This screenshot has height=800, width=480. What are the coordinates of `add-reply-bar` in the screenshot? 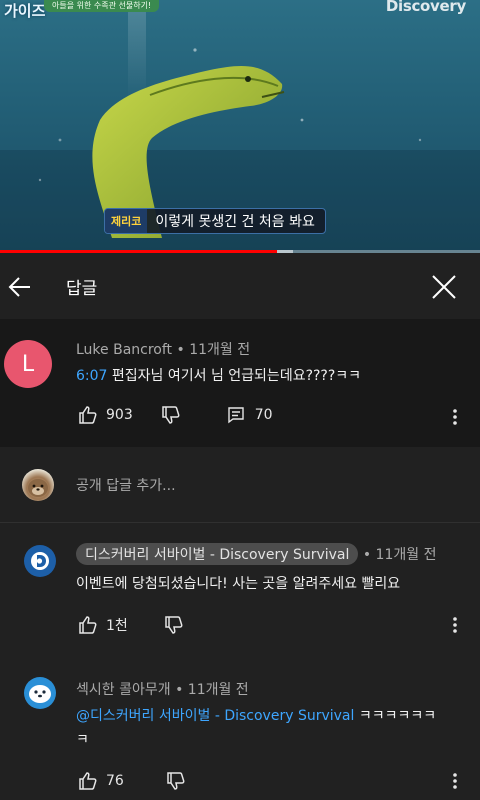 It's located at (240, 485).